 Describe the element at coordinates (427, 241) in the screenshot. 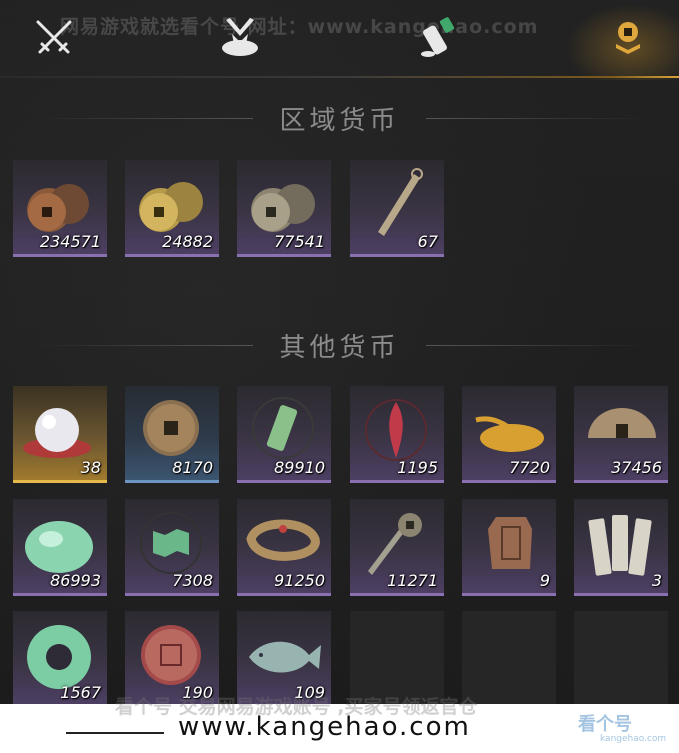

I see `currency-count: 67` at that location.